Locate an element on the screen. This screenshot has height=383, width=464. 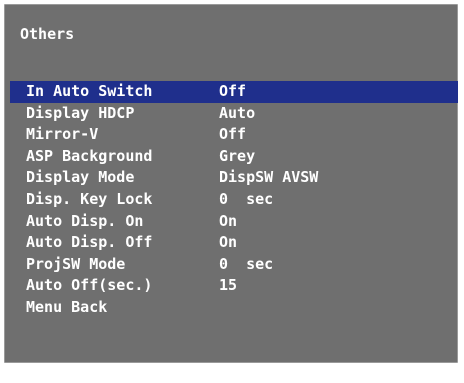
menu-item-label: Auto Disp. Off is located at coordinates (89, 242).